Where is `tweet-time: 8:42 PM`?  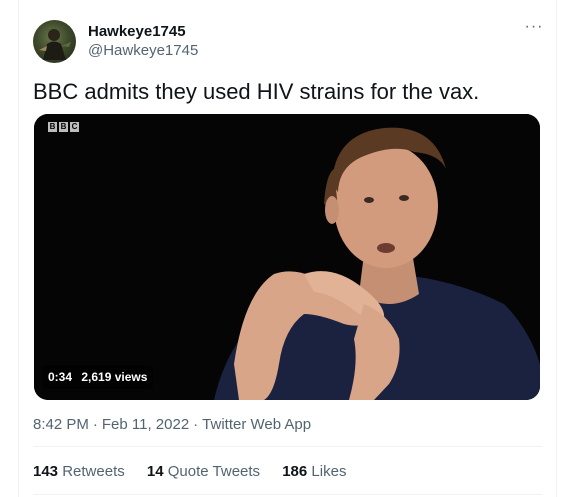 tweet-time: 8:42 PM is located at coordinates (61, 424).